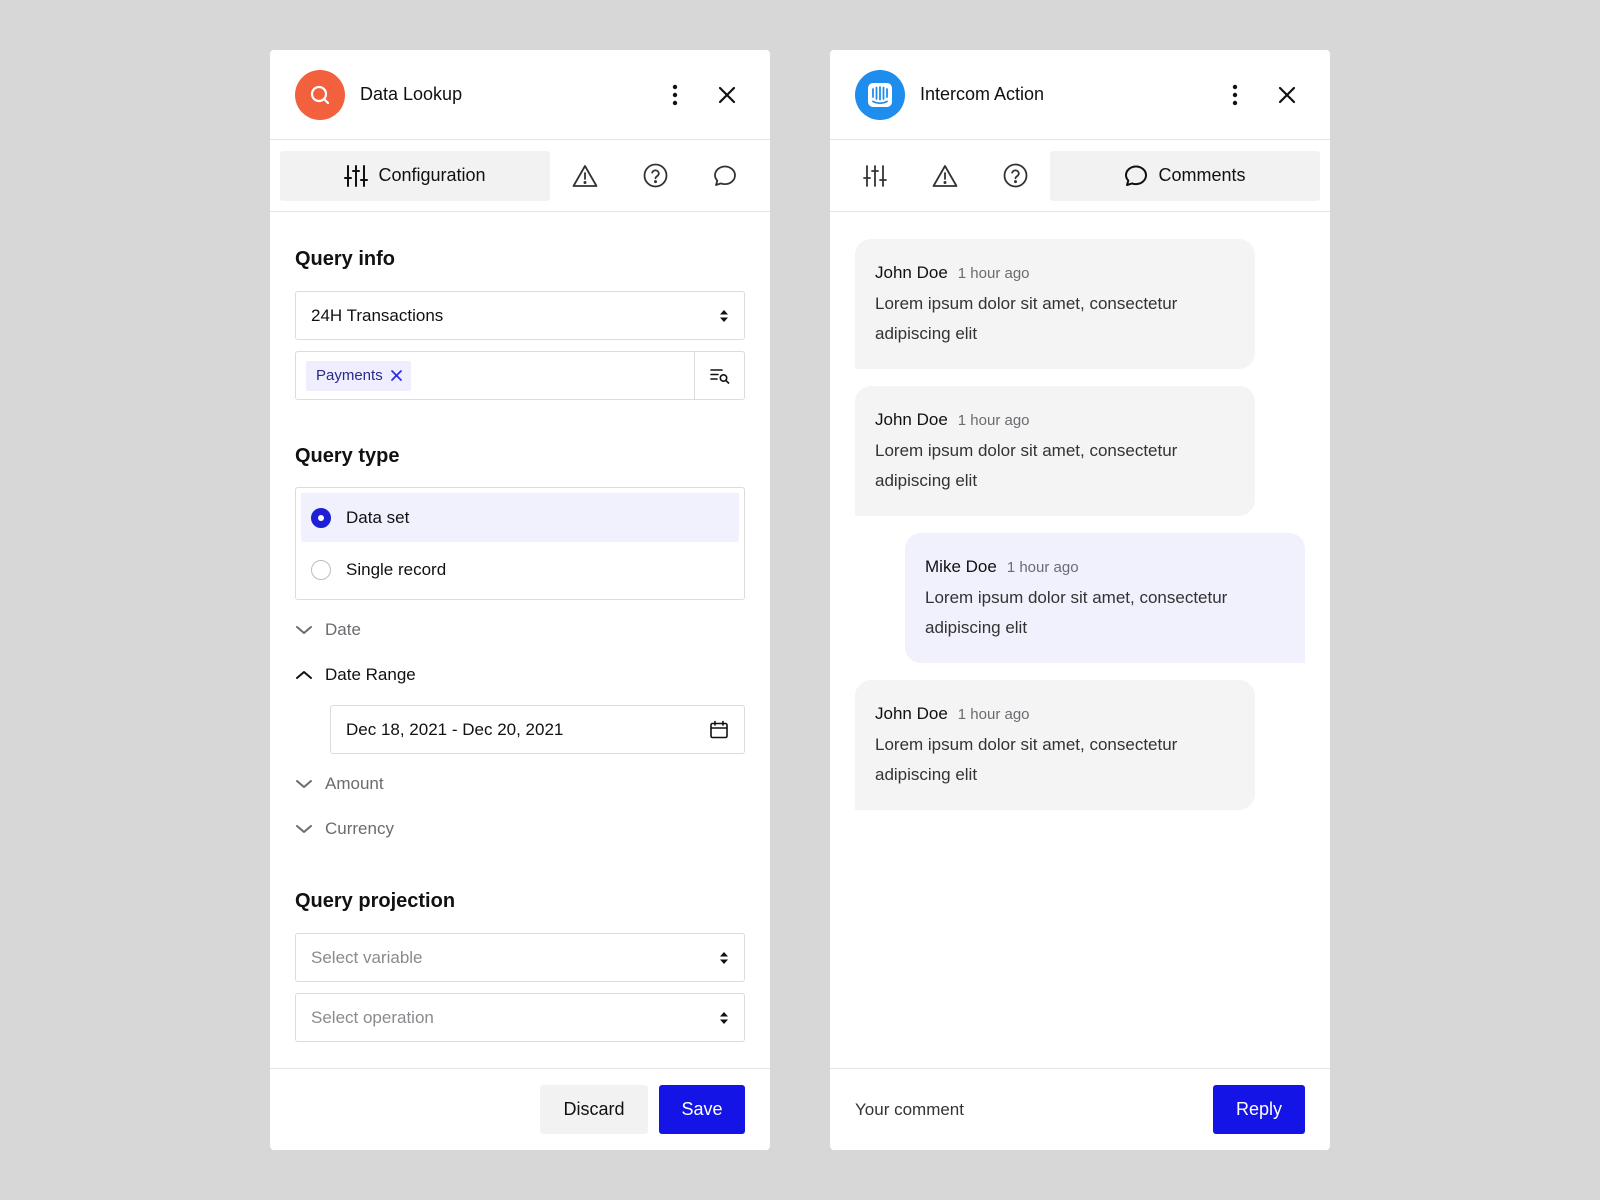  Describe the element at coordinates (520, 1109) in the screenshot. I see `panel-footer: Discard Save` at that location.